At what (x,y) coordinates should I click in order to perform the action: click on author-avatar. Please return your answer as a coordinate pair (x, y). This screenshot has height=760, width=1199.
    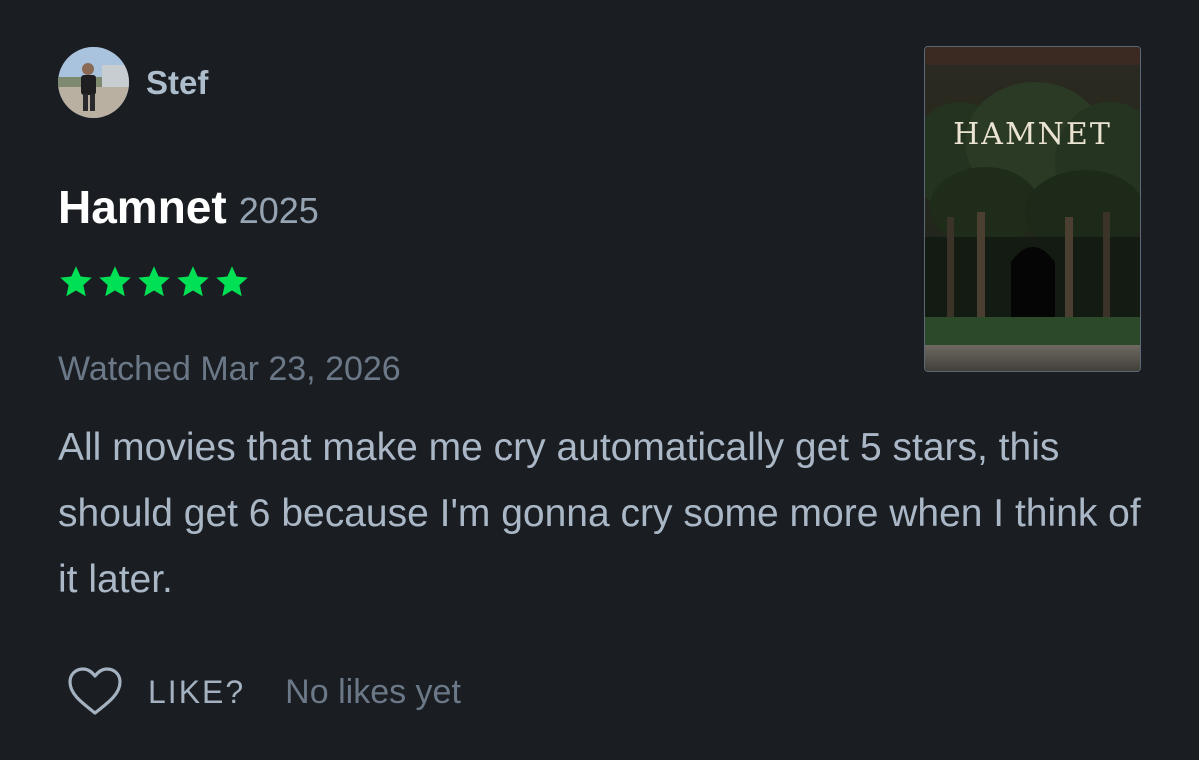
    Looking at the image, I should click on (93, 82).